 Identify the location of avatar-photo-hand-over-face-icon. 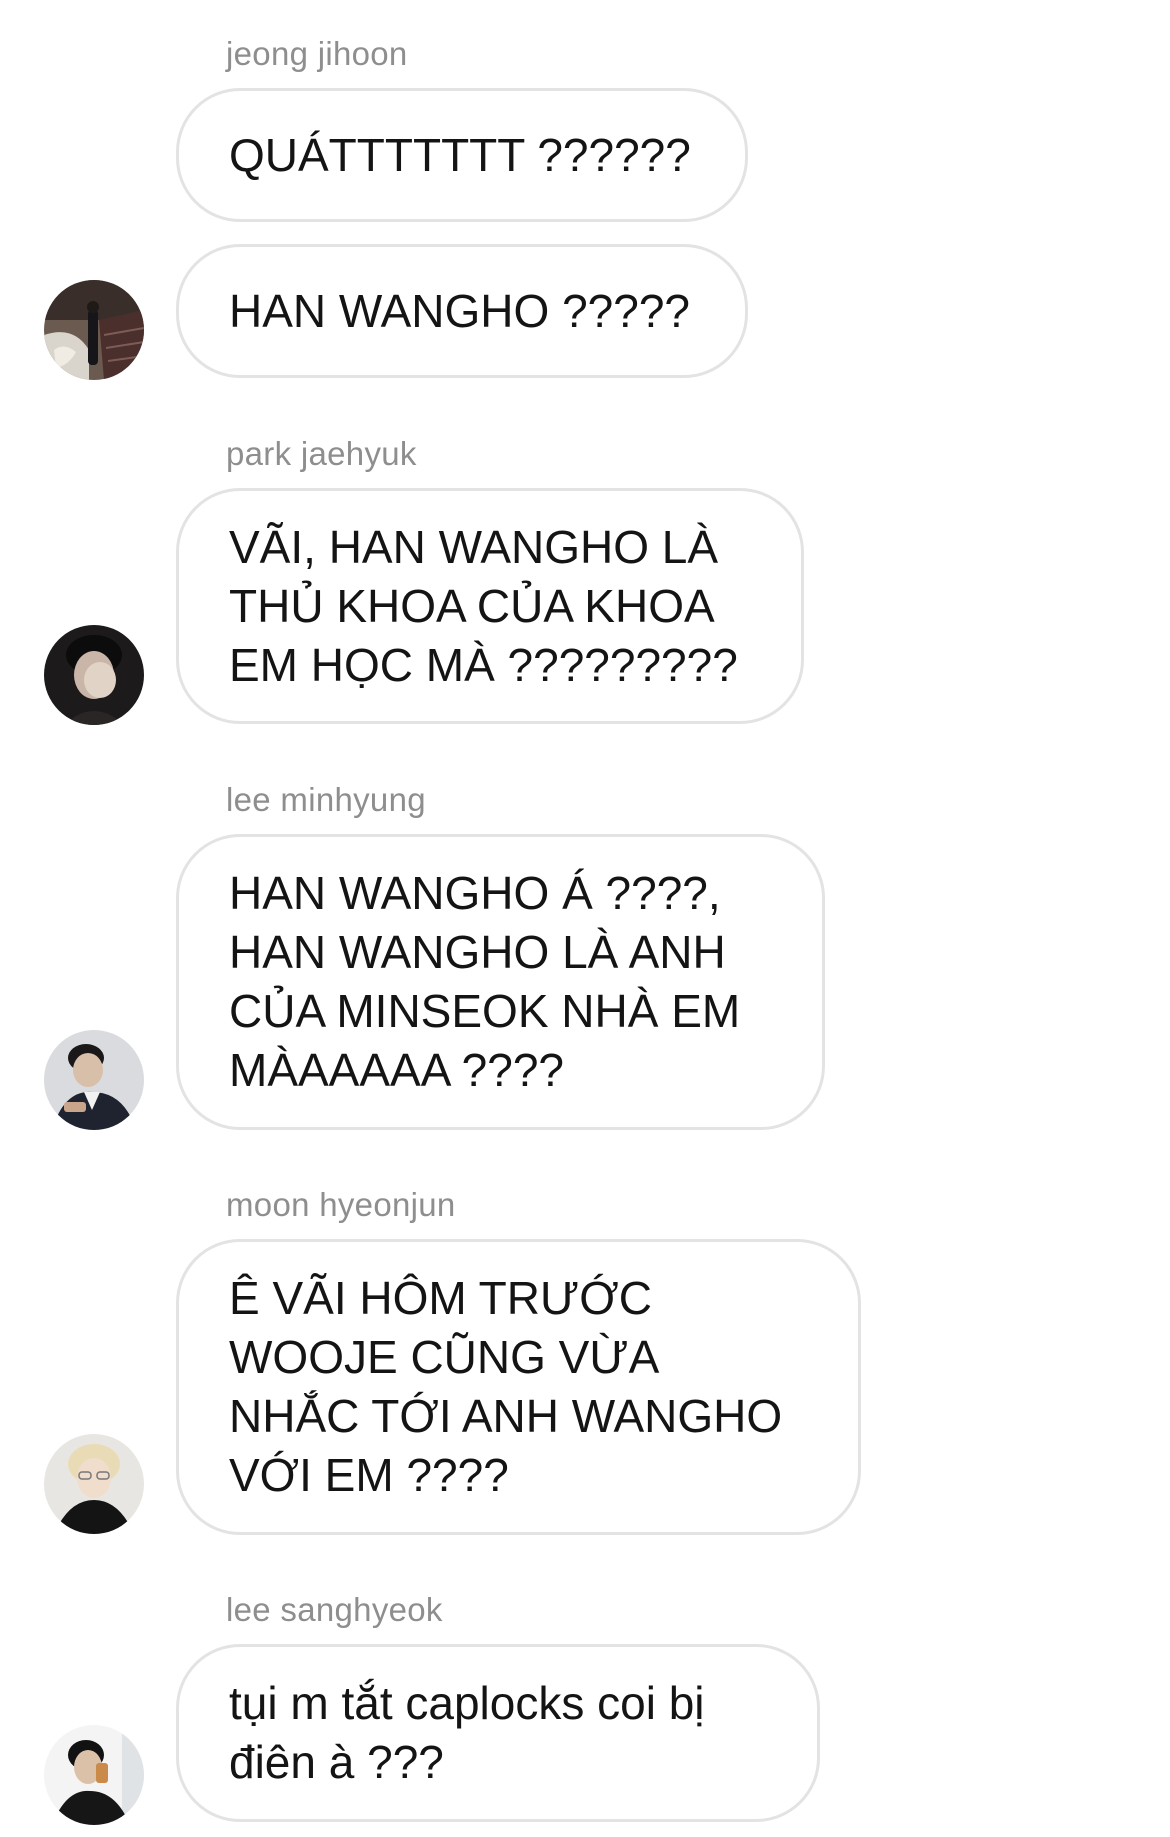
(94, 675).